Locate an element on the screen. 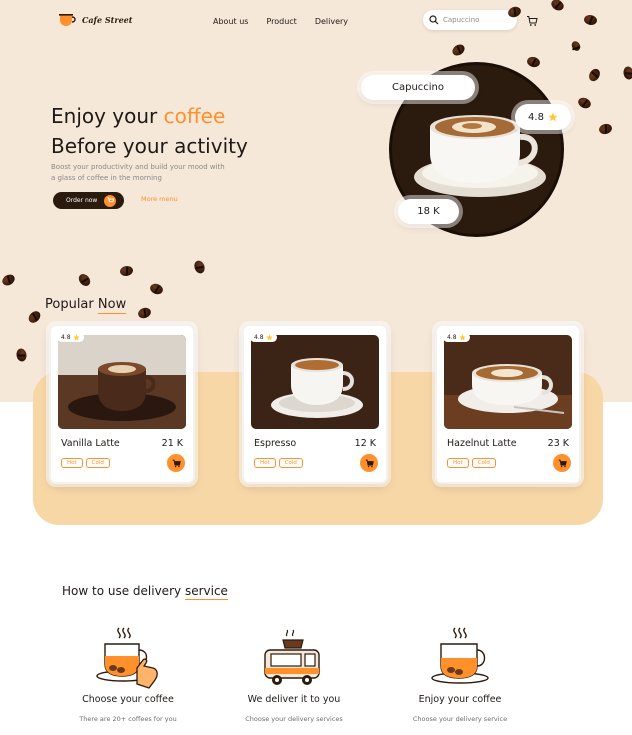 The width and height of the screenshot is (632, 735). hero-title: Enjoy your coffee Before your activity is located at coordinates (149, 131).